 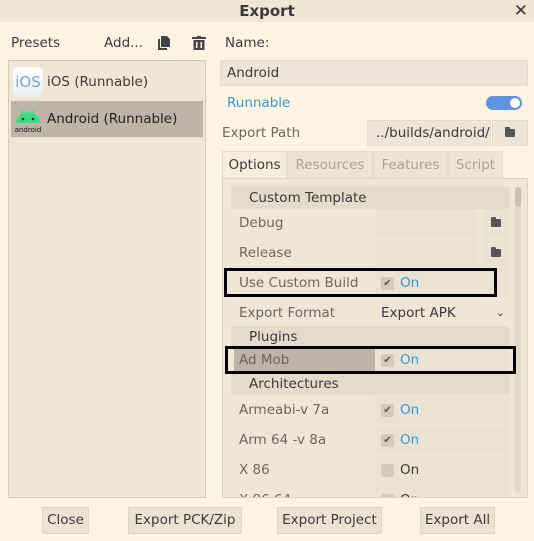 I want to click on row-debug: Debug, so click(x=370, y=223).